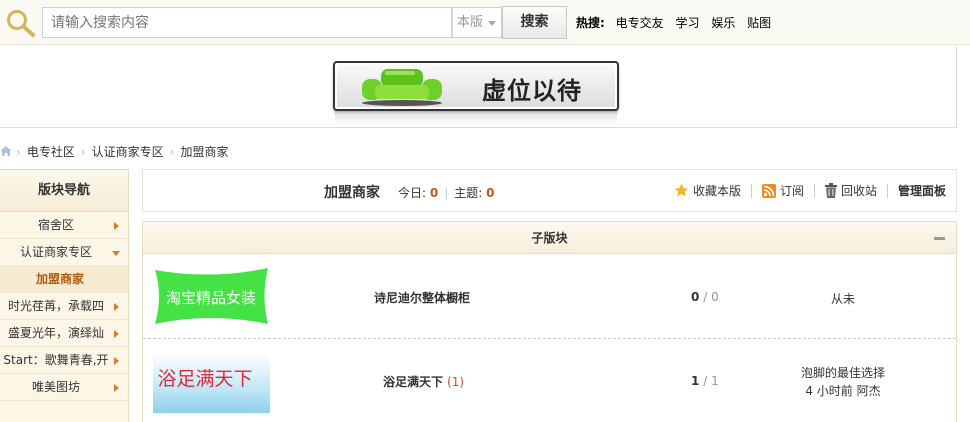  Describe the element at coordinates (532, 91) in the screenshot. I see `ad-banner-text: 虚位以待` at that location.